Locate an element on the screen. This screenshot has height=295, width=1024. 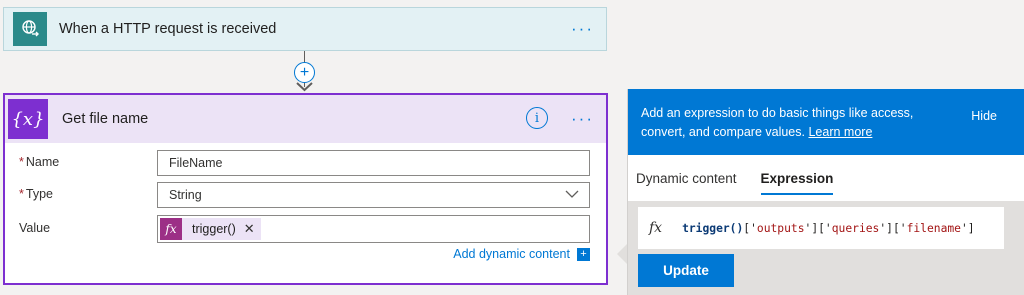
learn-more-link: Learn more is located at coordinates (840, 132).